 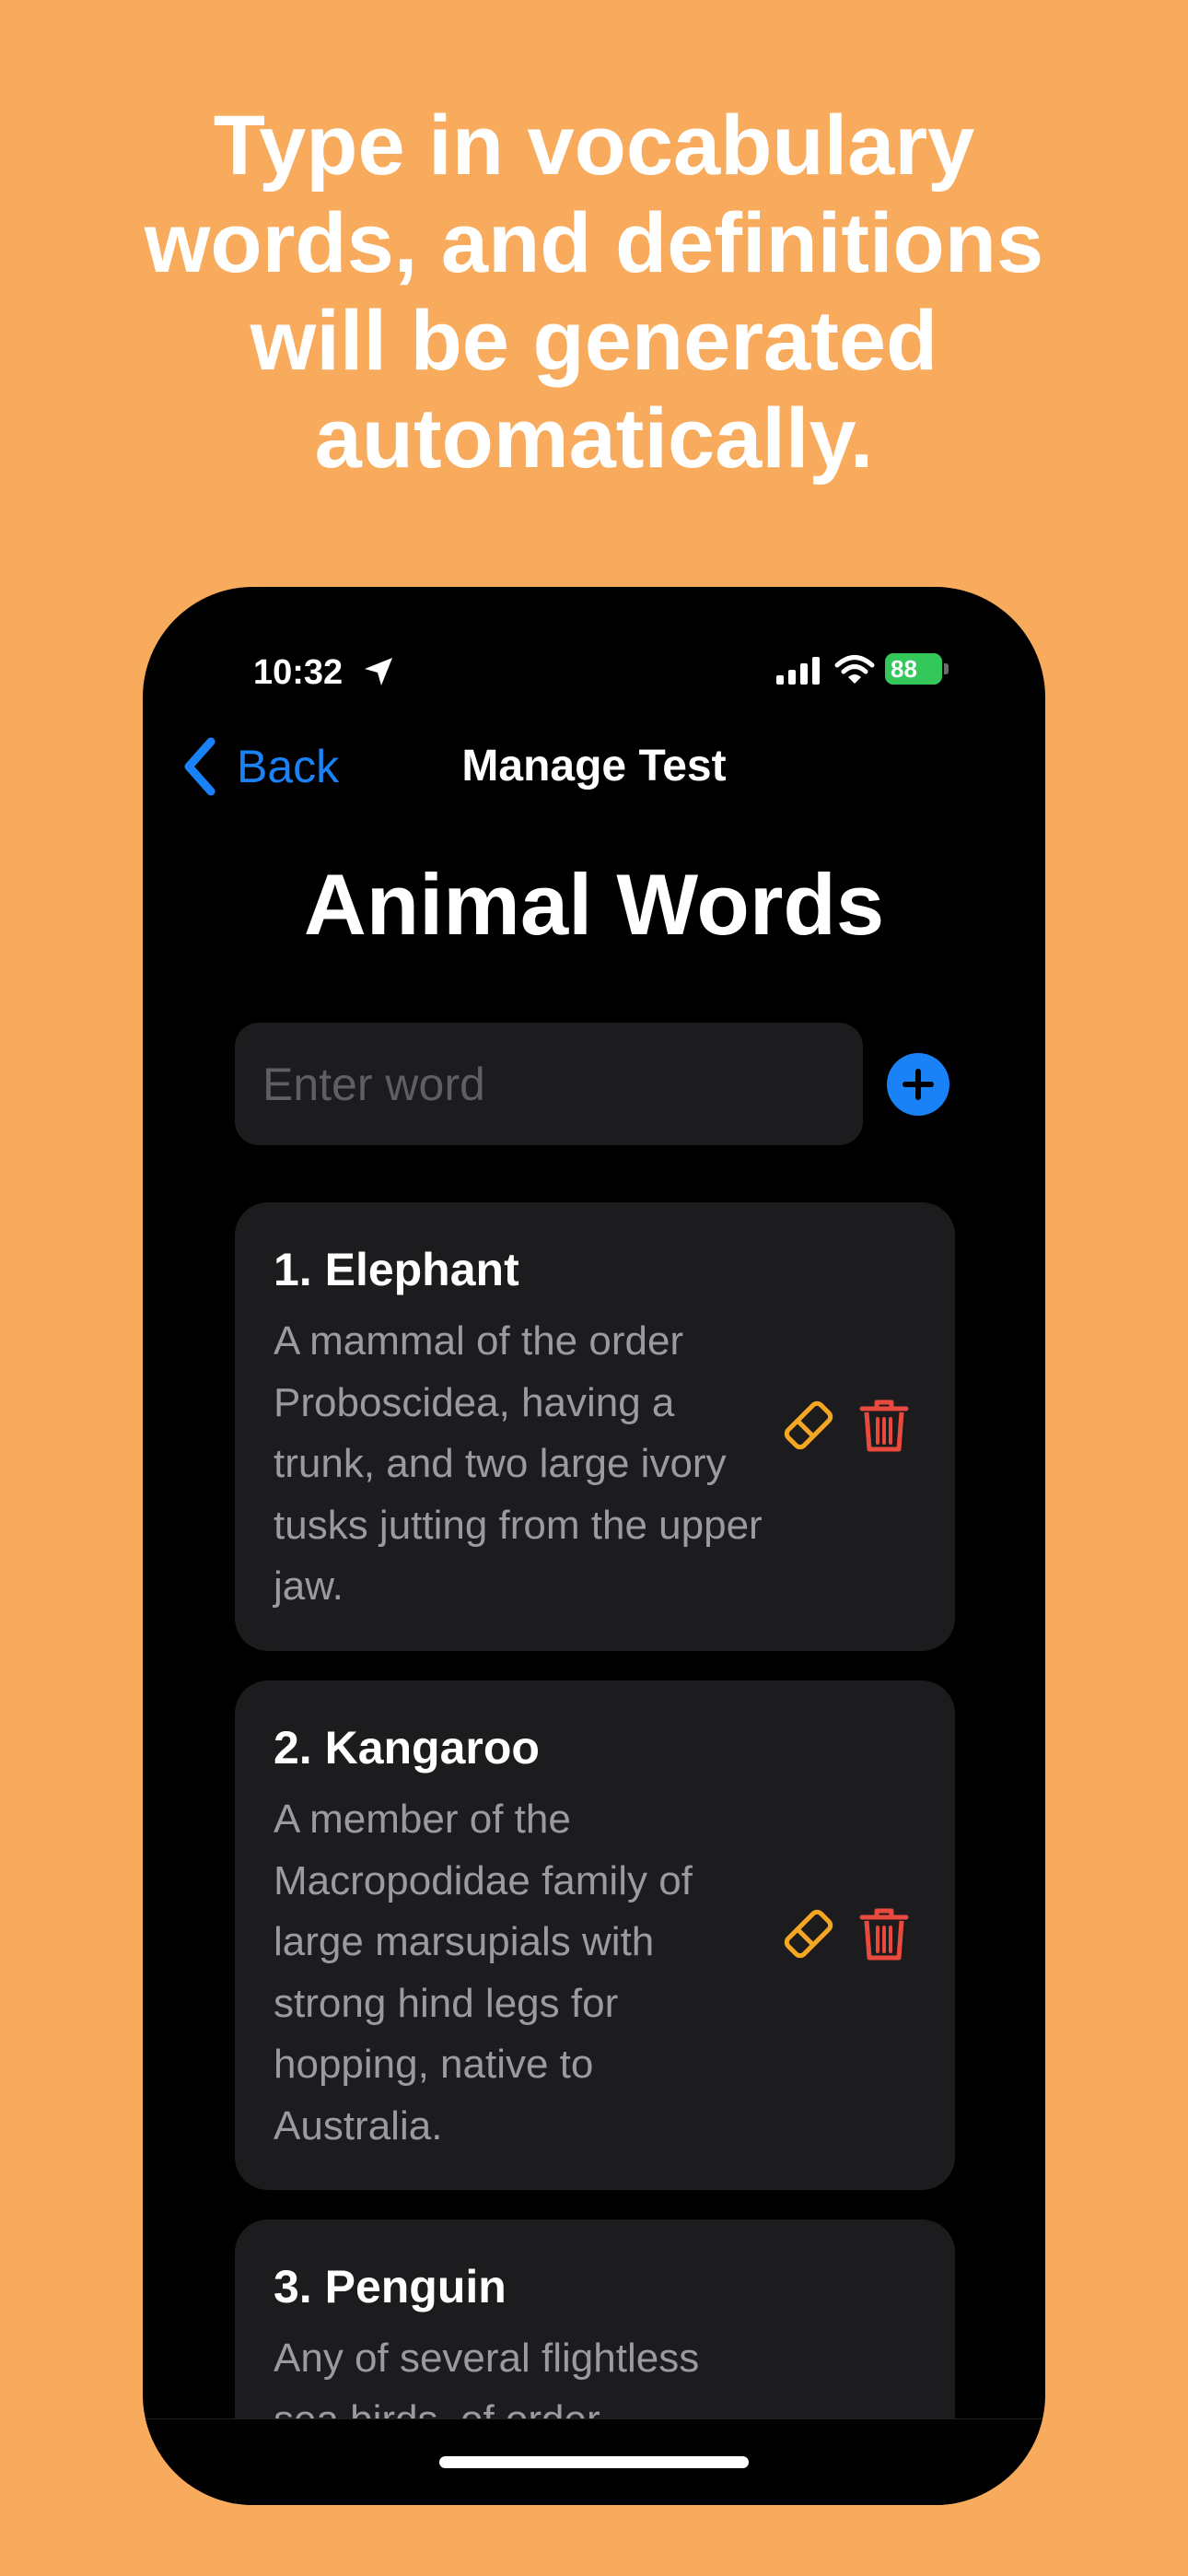 I want to click on battery-cap, so click(x=946, y=668).